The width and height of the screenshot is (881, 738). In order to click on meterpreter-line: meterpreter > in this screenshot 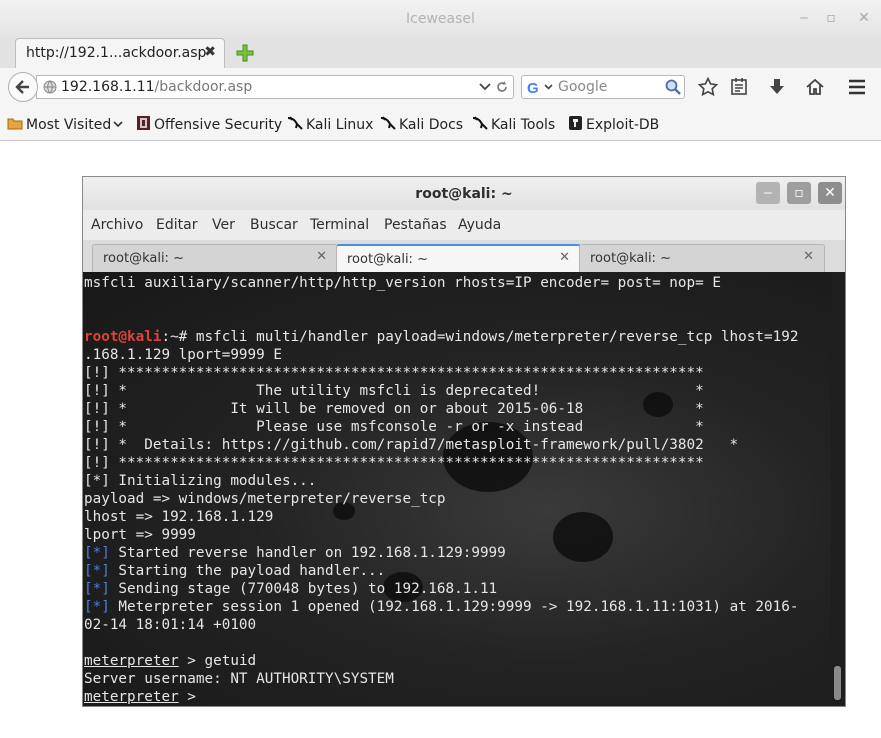, I will do `click(441, 697)`.